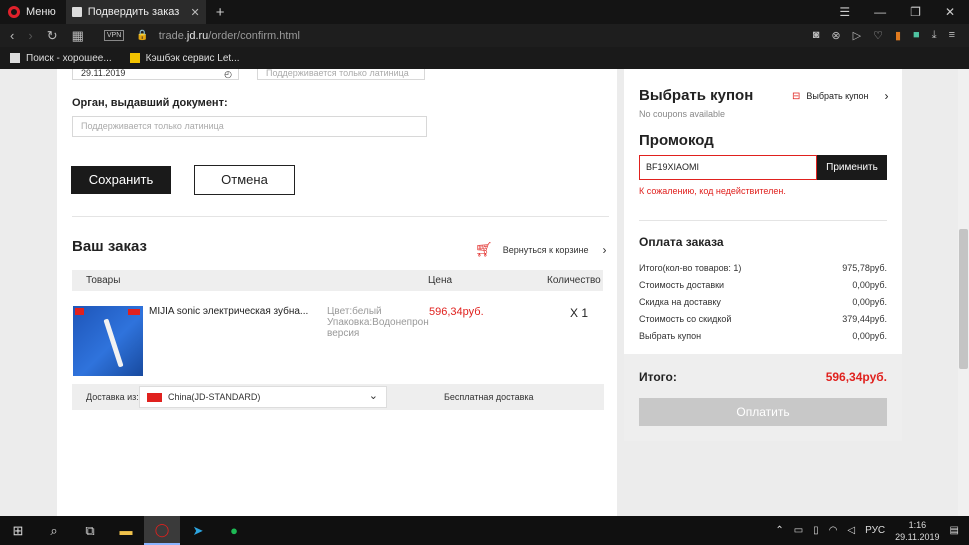  Describe the element at coordinates (121, 180) in the screenshot. I see `save-button: Сохранить` at that location.